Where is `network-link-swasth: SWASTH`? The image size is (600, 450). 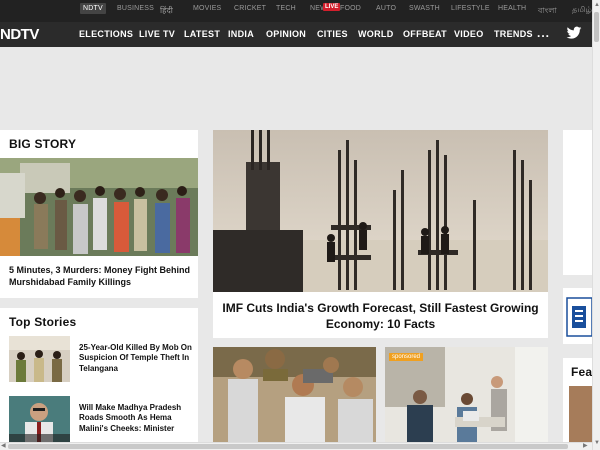
network-link-swasth: SWASTH is located at coordinates (424, 8).